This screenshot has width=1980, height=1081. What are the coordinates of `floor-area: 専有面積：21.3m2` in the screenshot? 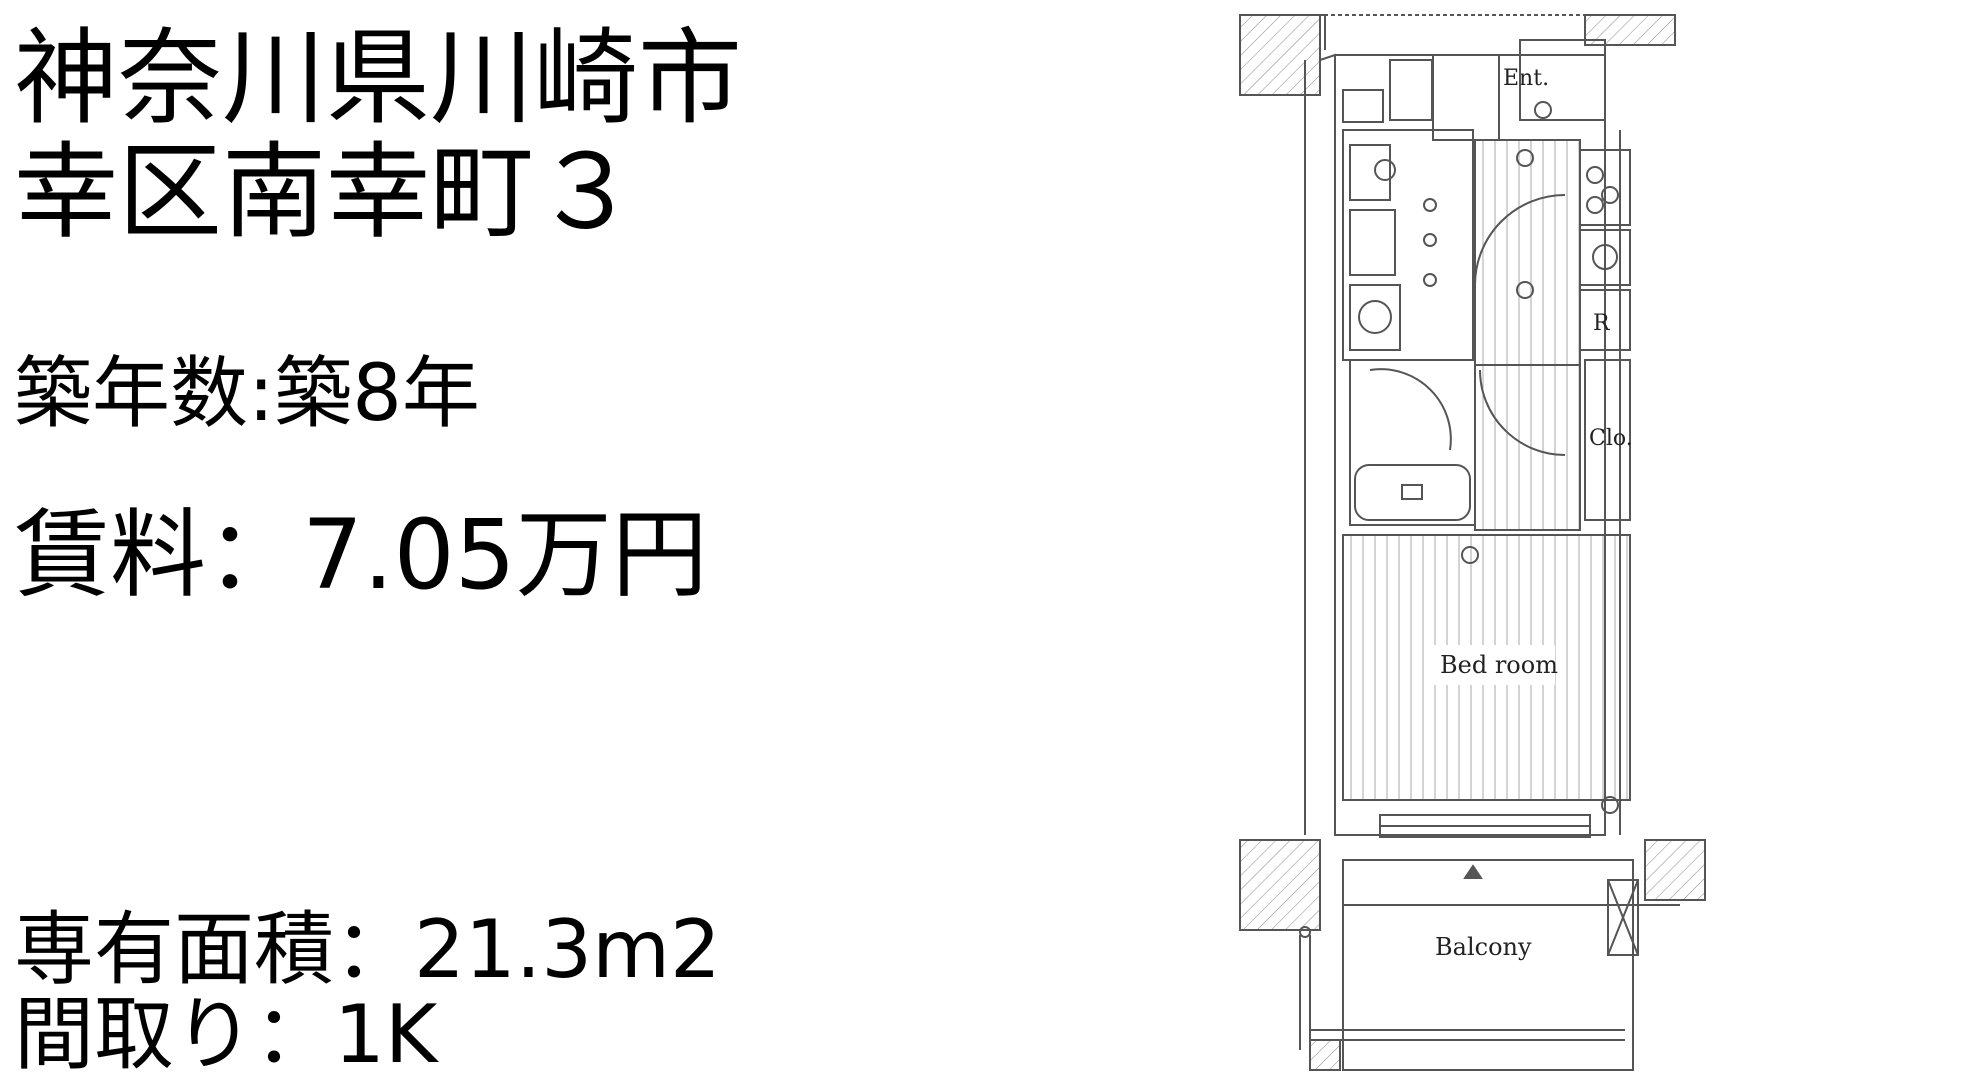 It's located at (367, 949).